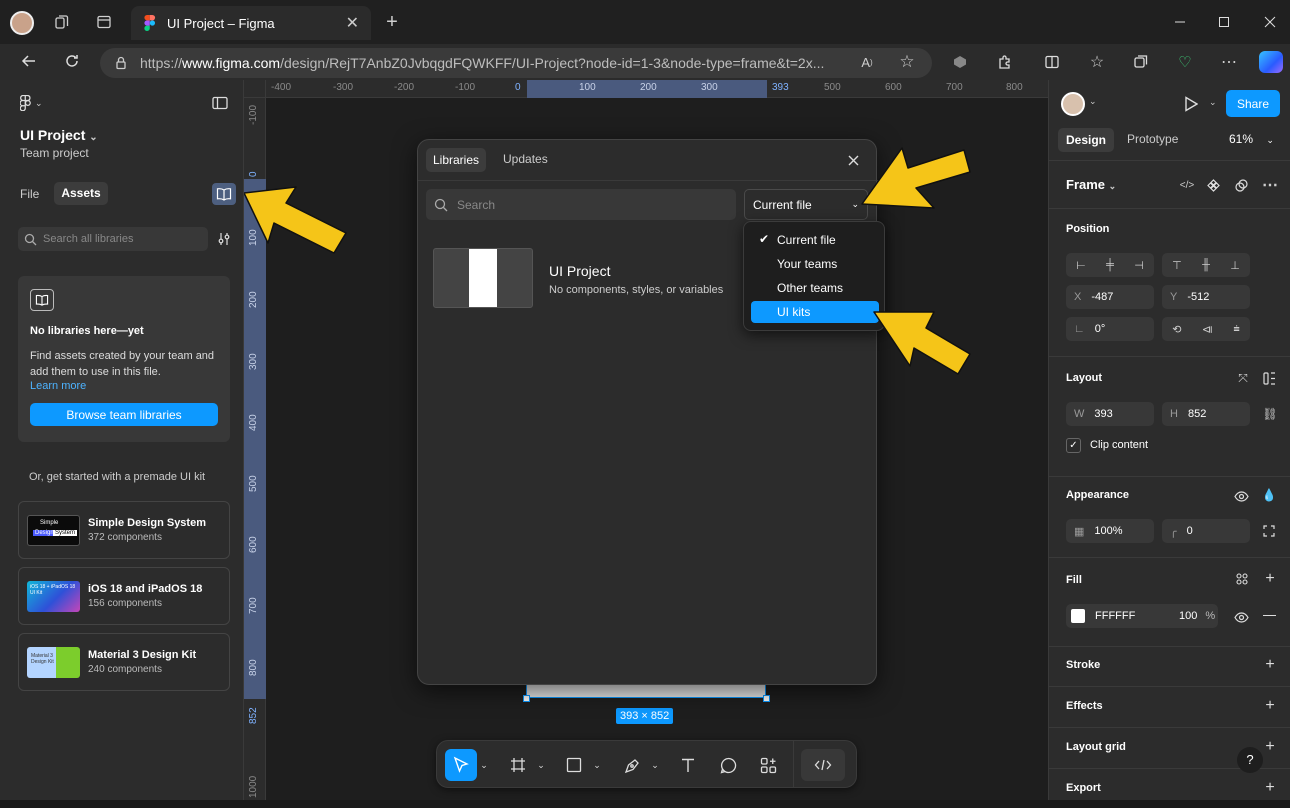  I want to click on dropdown-option-your-teams: Your teams, so click(815, 264).